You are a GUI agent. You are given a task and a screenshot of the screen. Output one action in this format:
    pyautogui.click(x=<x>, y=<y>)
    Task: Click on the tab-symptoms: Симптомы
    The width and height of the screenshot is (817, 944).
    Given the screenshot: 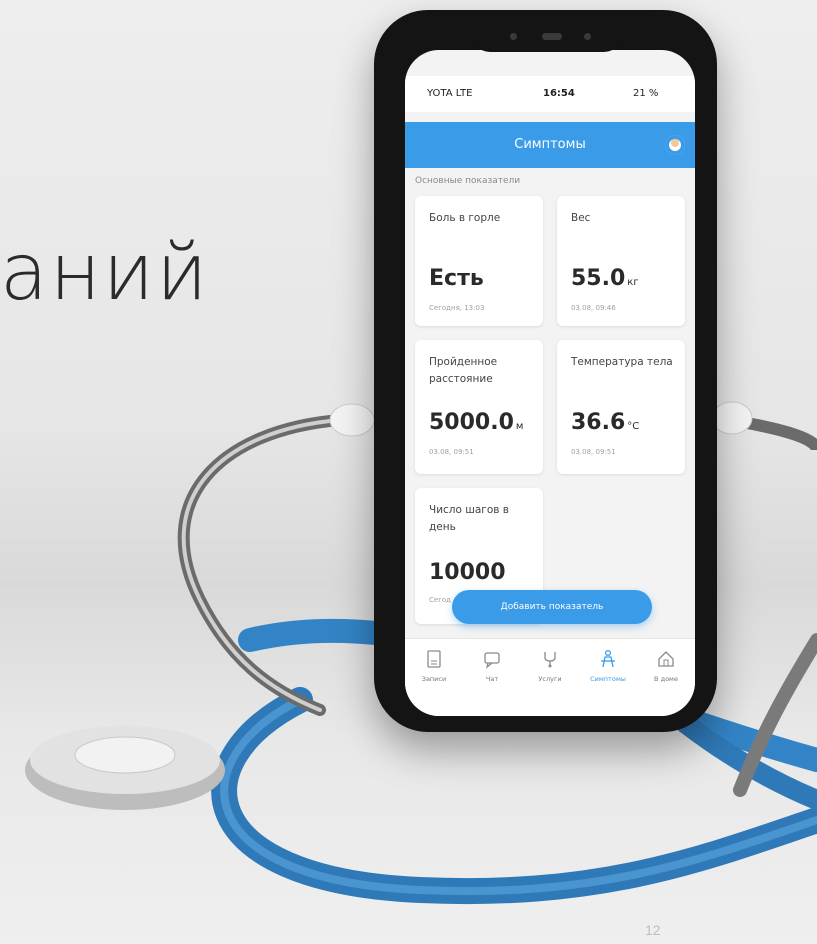 What is the action you would take?
    pyautogui.click(x=608, y=666)
    